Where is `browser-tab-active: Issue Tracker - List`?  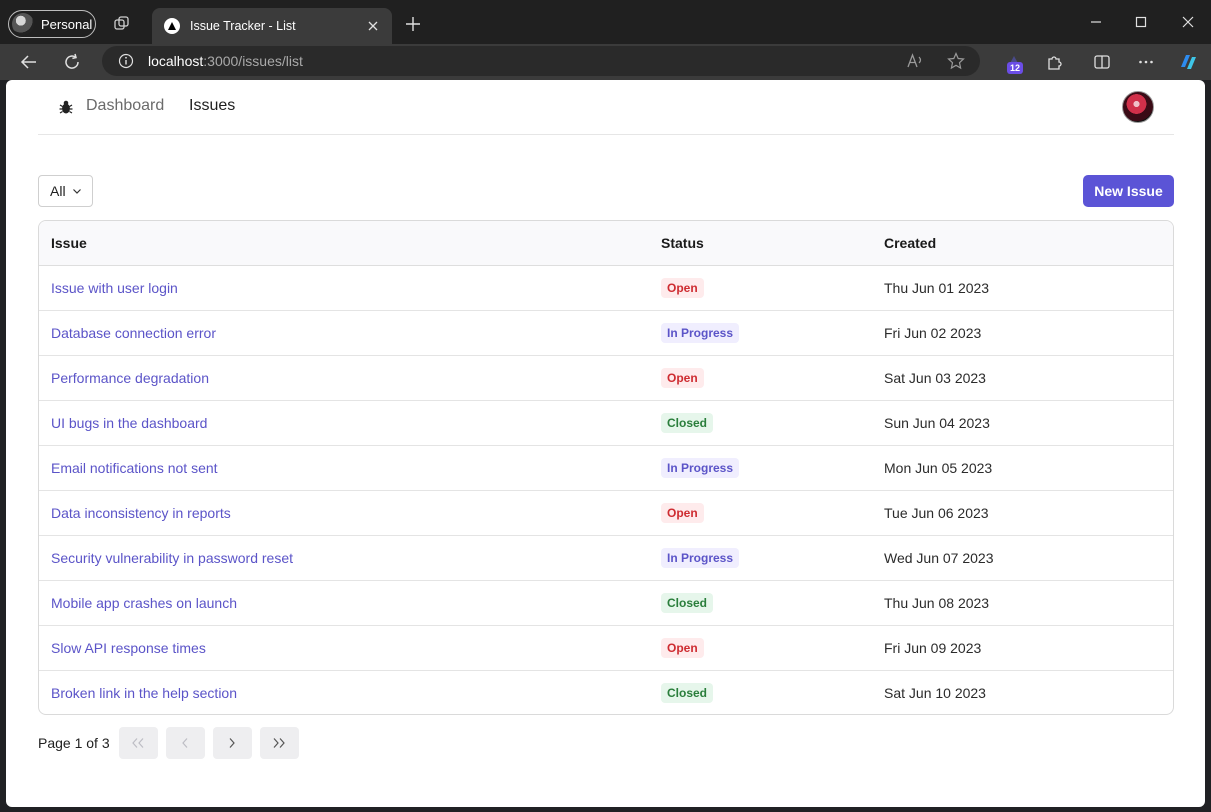 browser-tab-active: Issue Tracker - List is located at coordinates (272, 26).